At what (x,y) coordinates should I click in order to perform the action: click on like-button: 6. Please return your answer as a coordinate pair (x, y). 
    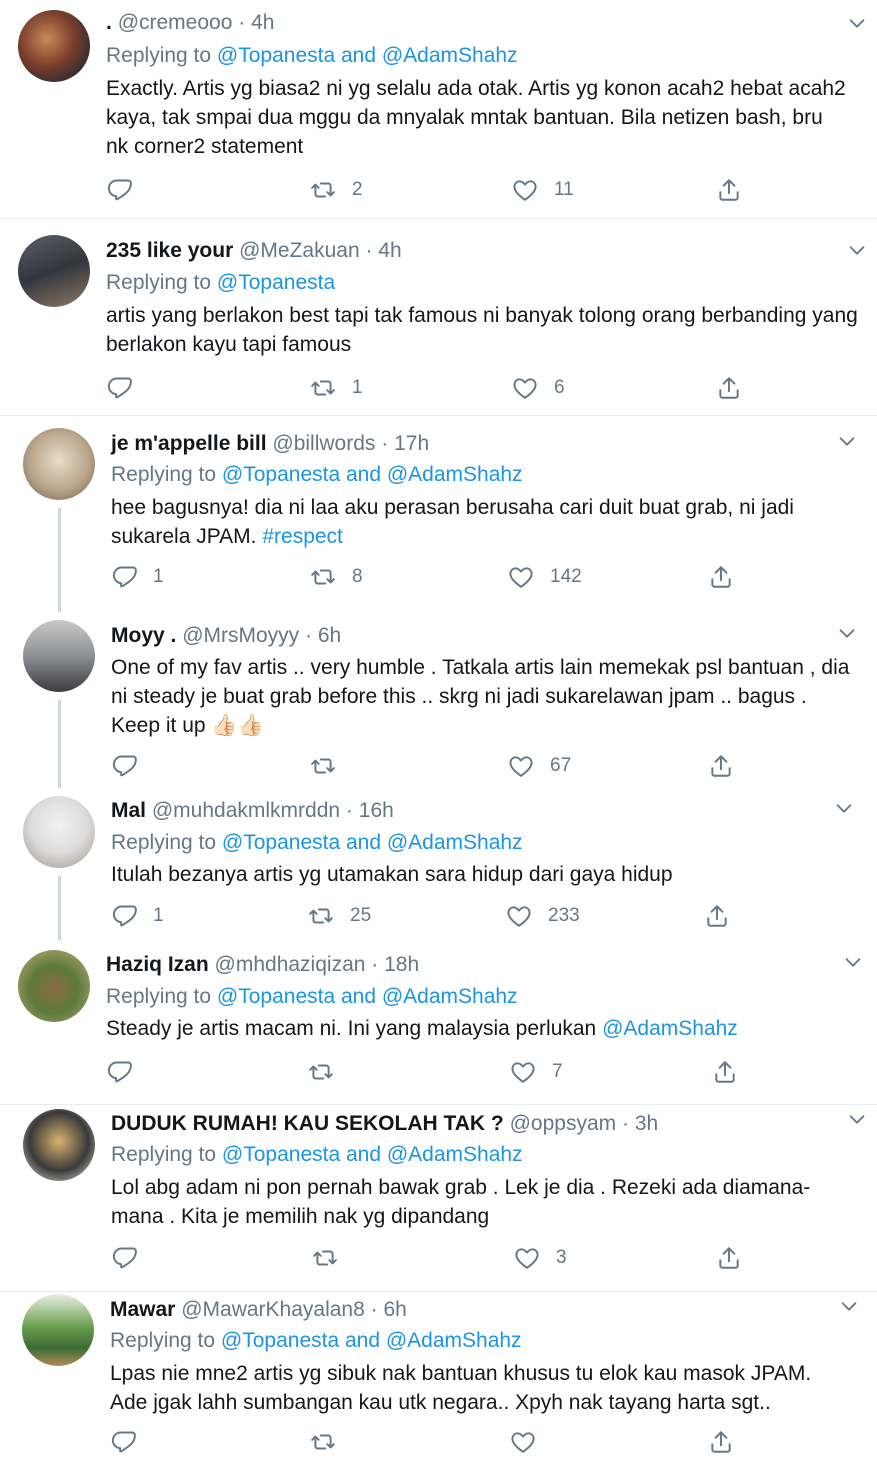
    Looking at the image, I should click on (538, 388).